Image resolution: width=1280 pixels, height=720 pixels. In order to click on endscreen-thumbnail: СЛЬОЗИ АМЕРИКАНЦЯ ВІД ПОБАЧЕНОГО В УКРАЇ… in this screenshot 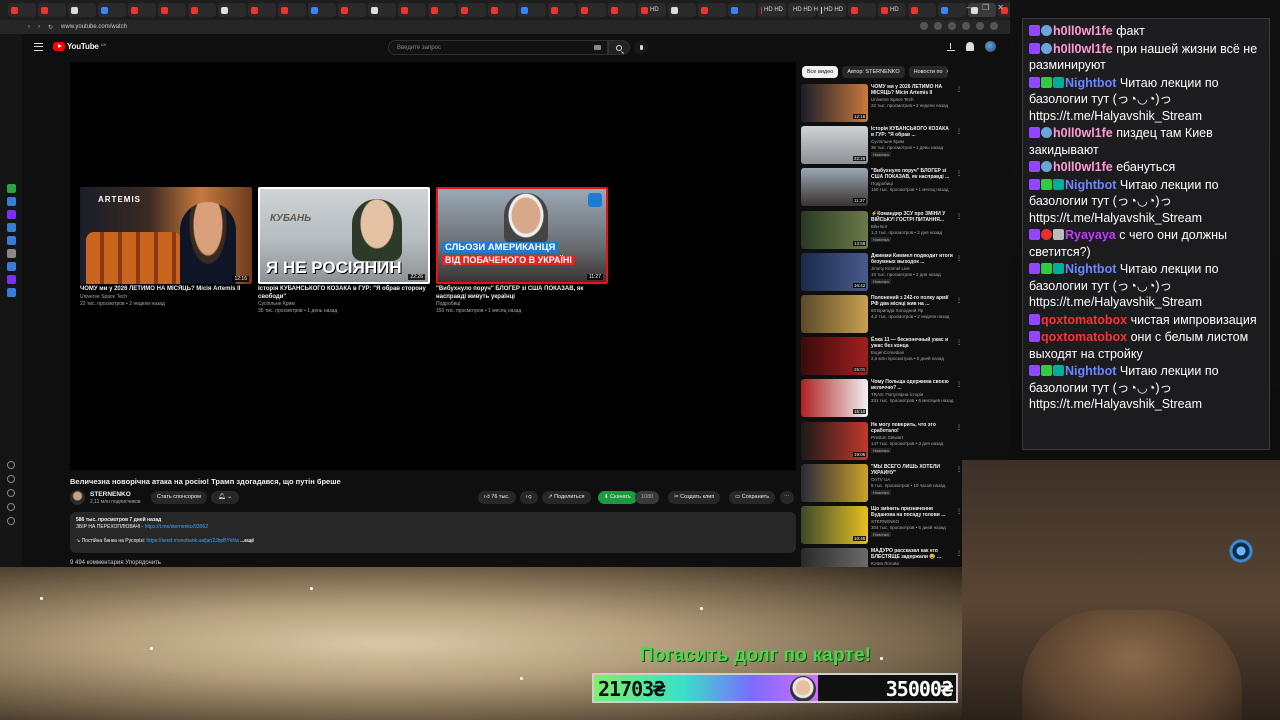, I will do `click(522, 235)`.